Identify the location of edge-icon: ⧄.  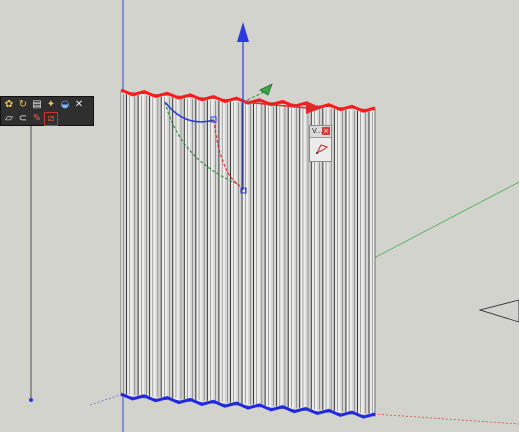
(51, 119).